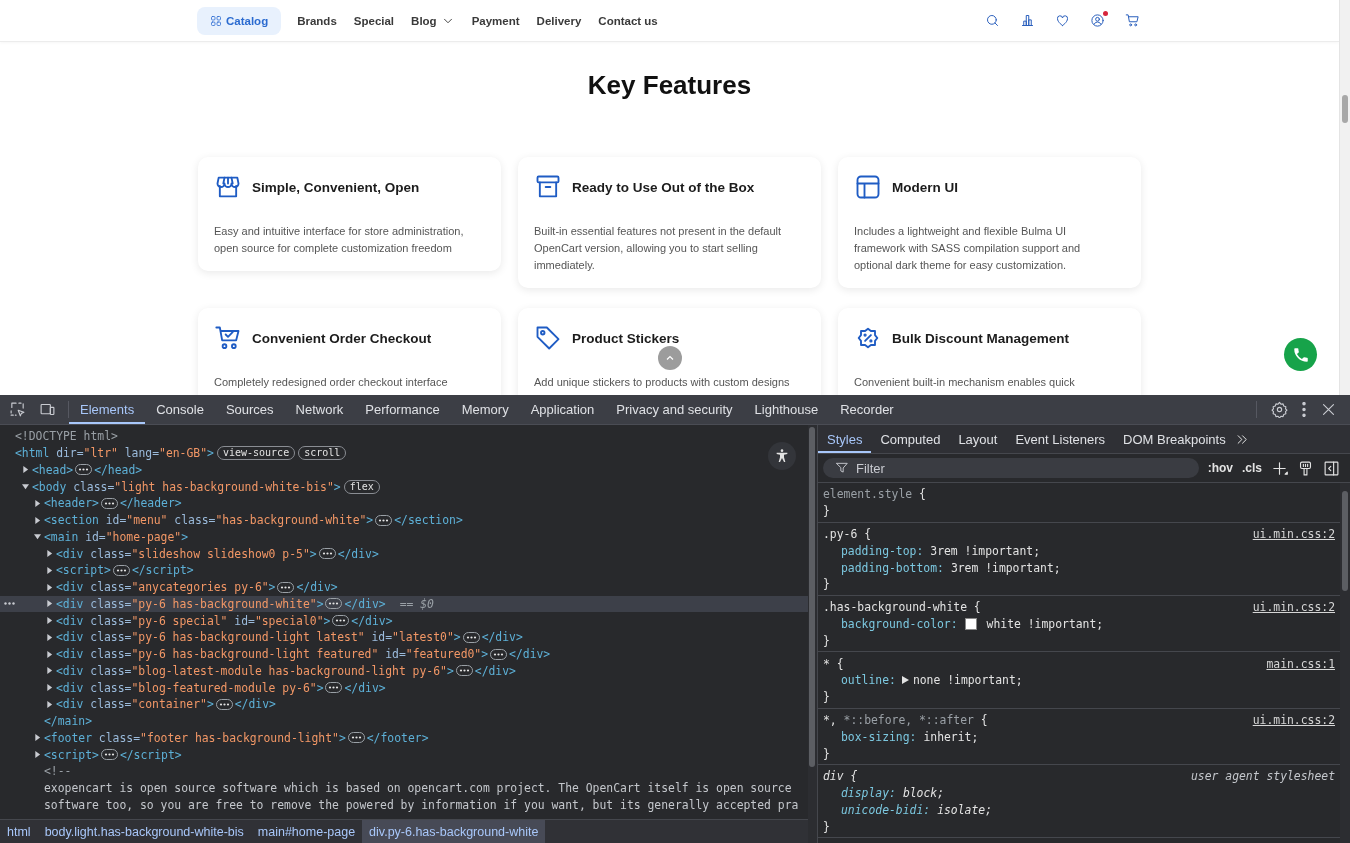  What do you see at coordinates (1174, 439) in the screenshot?
I see `sidebar-tab: DOM Breakpoints` at bounding box center [1174, 439].